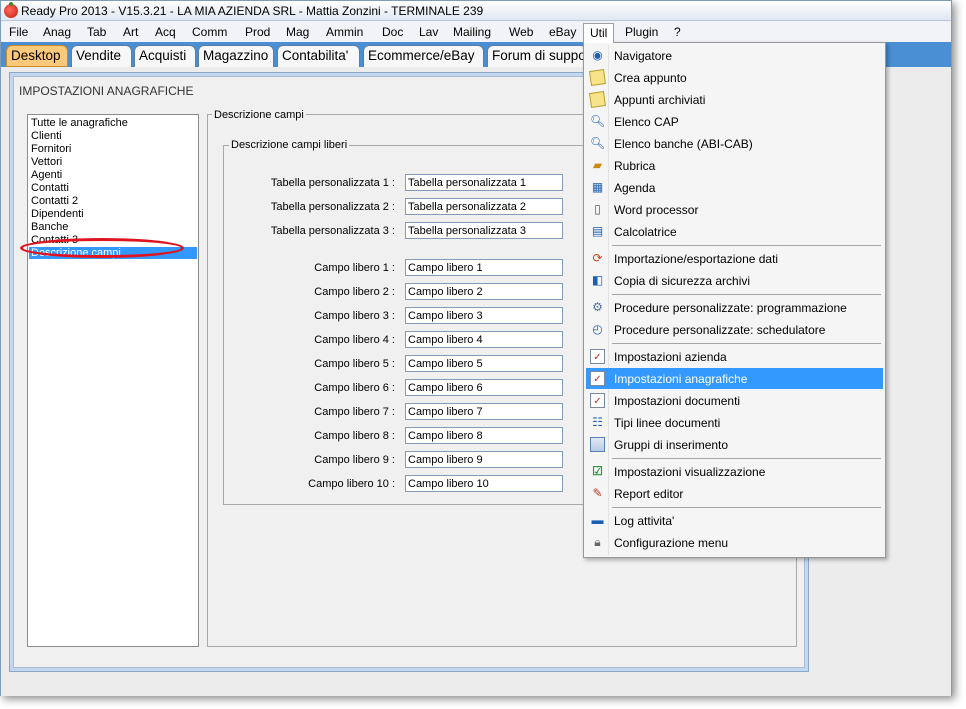 The image size is (966, 709). Describe the element at coordinates (297, 32) in the screenshot. I see `menu-mag: Mag` at that location.